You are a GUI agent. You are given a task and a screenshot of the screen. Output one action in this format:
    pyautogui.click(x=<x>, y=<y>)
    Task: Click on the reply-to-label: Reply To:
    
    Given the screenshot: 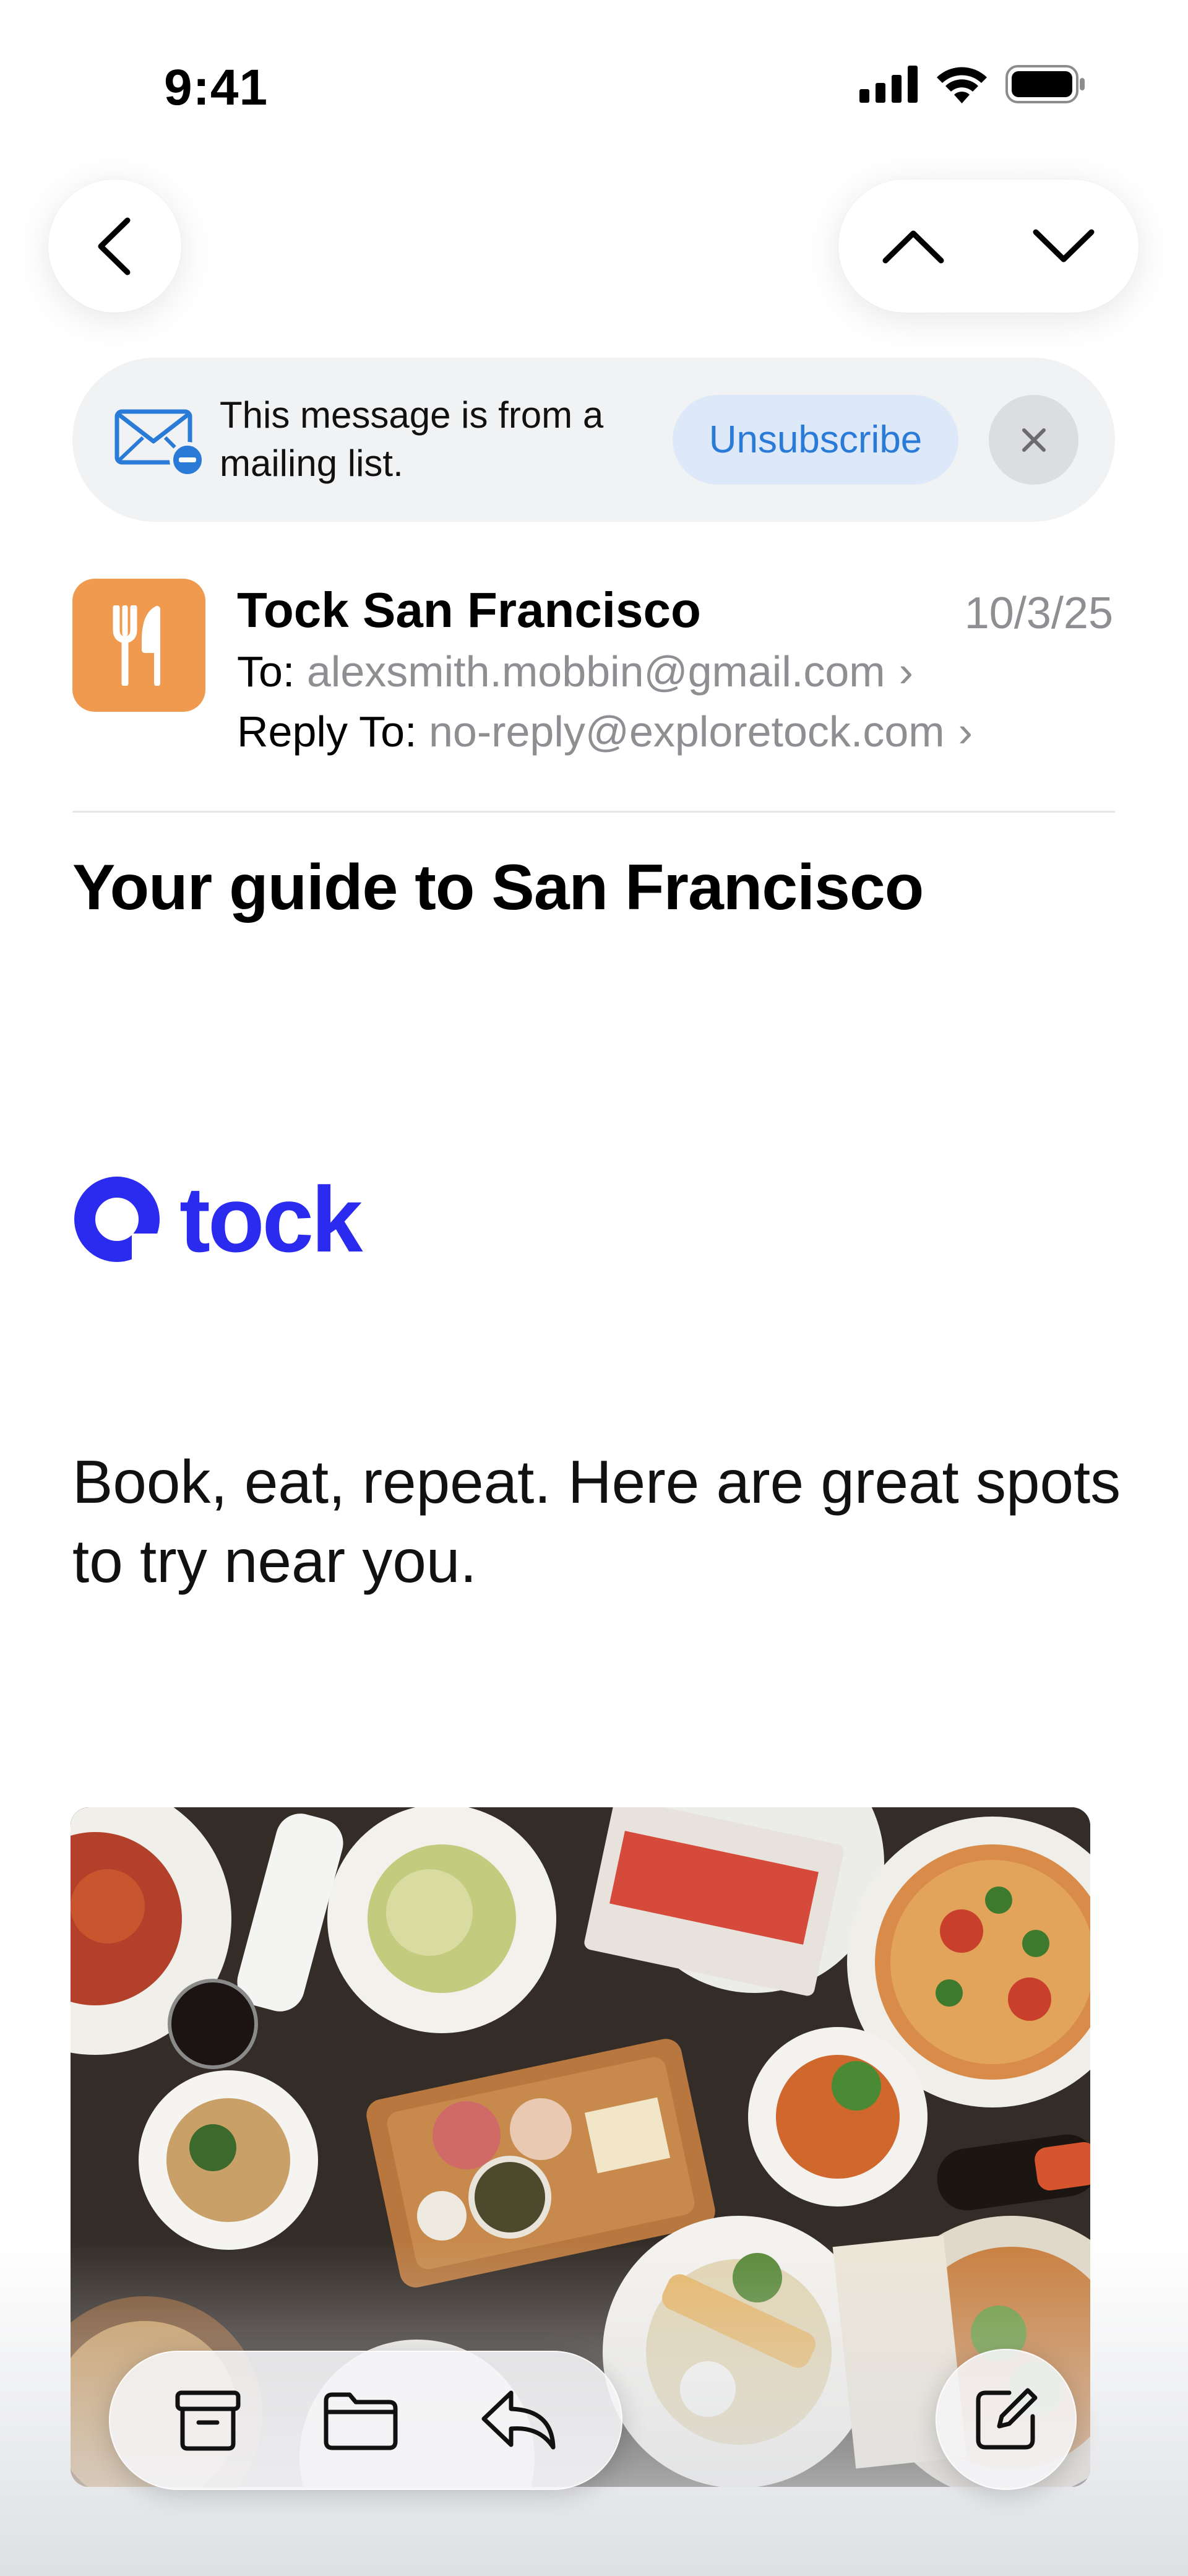 What is the action you would take?
    pyautogui.click(x=327, y=731)
    